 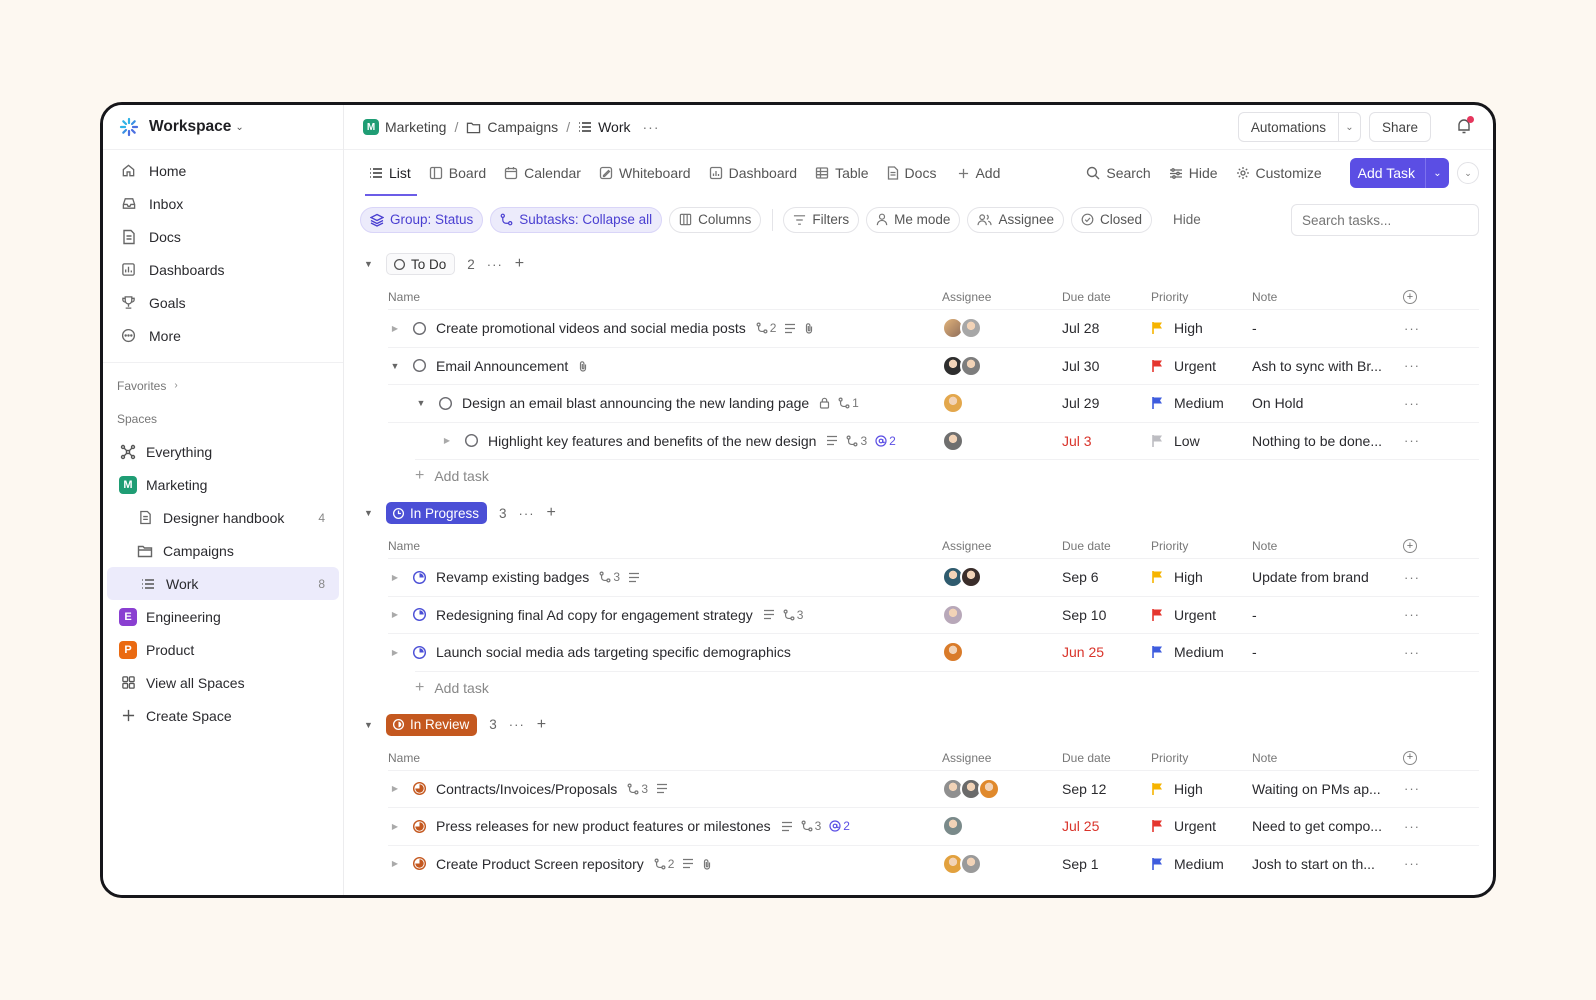 I want to click on mention-count: 2, so click(x=885, y=441).